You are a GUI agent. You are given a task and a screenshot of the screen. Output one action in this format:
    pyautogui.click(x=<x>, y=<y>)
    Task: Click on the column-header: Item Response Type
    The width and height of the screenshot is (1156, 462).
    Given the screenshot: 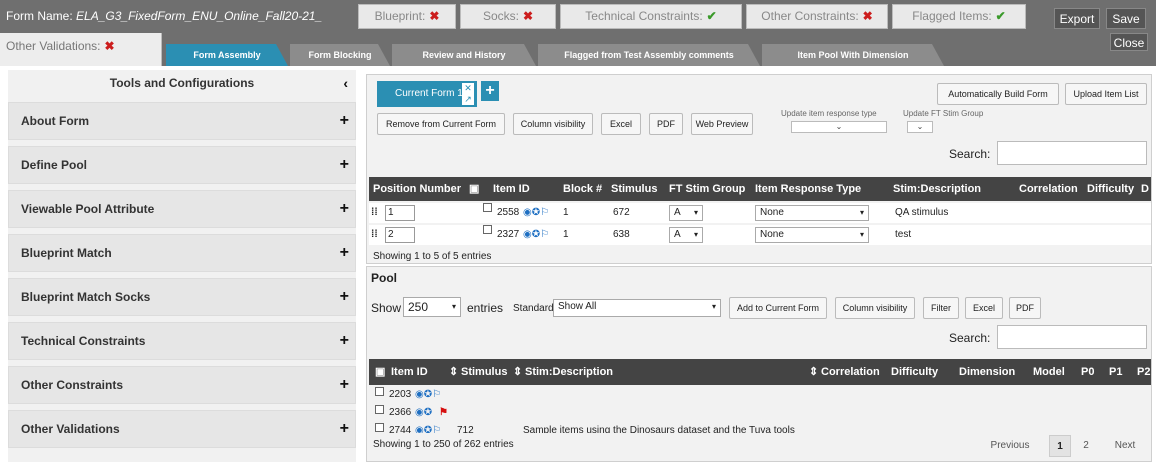 What is the action you would take?
    pyautogui.click(x=808, y=189)
    